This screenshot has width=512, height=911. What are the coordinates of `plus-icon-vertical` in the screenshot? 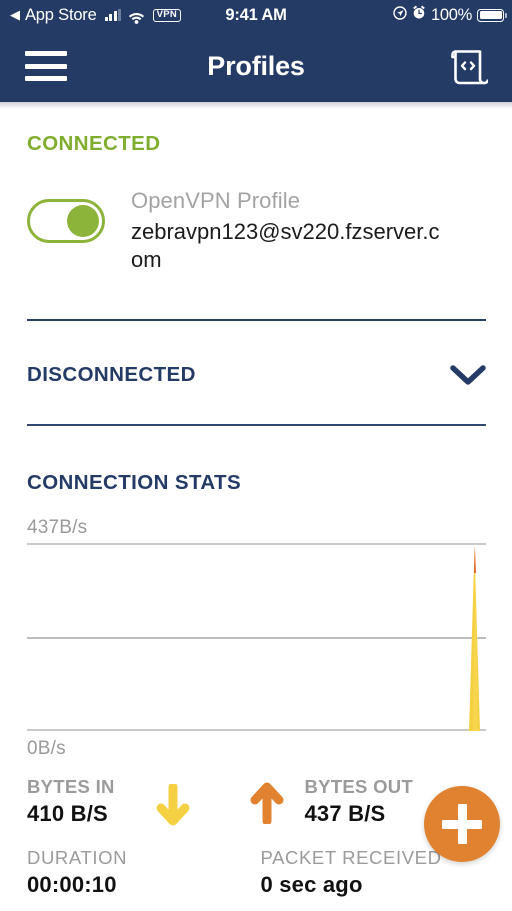 It's located at (462, 824).